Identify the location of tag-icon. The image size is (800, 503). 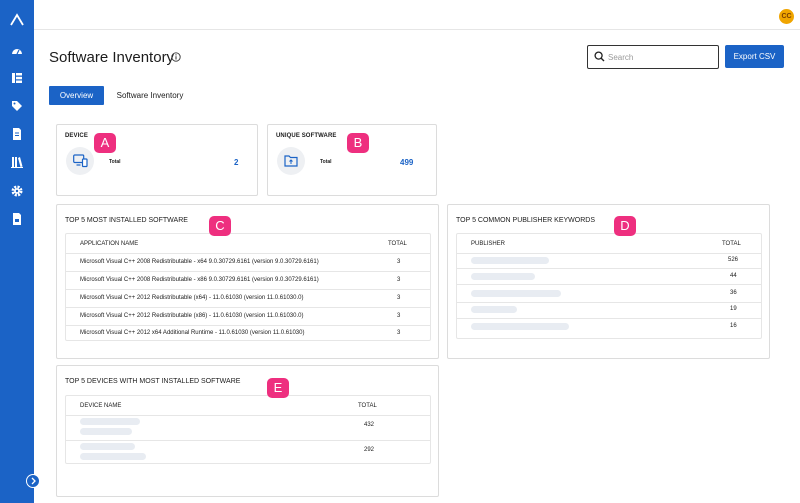
(17, 106).